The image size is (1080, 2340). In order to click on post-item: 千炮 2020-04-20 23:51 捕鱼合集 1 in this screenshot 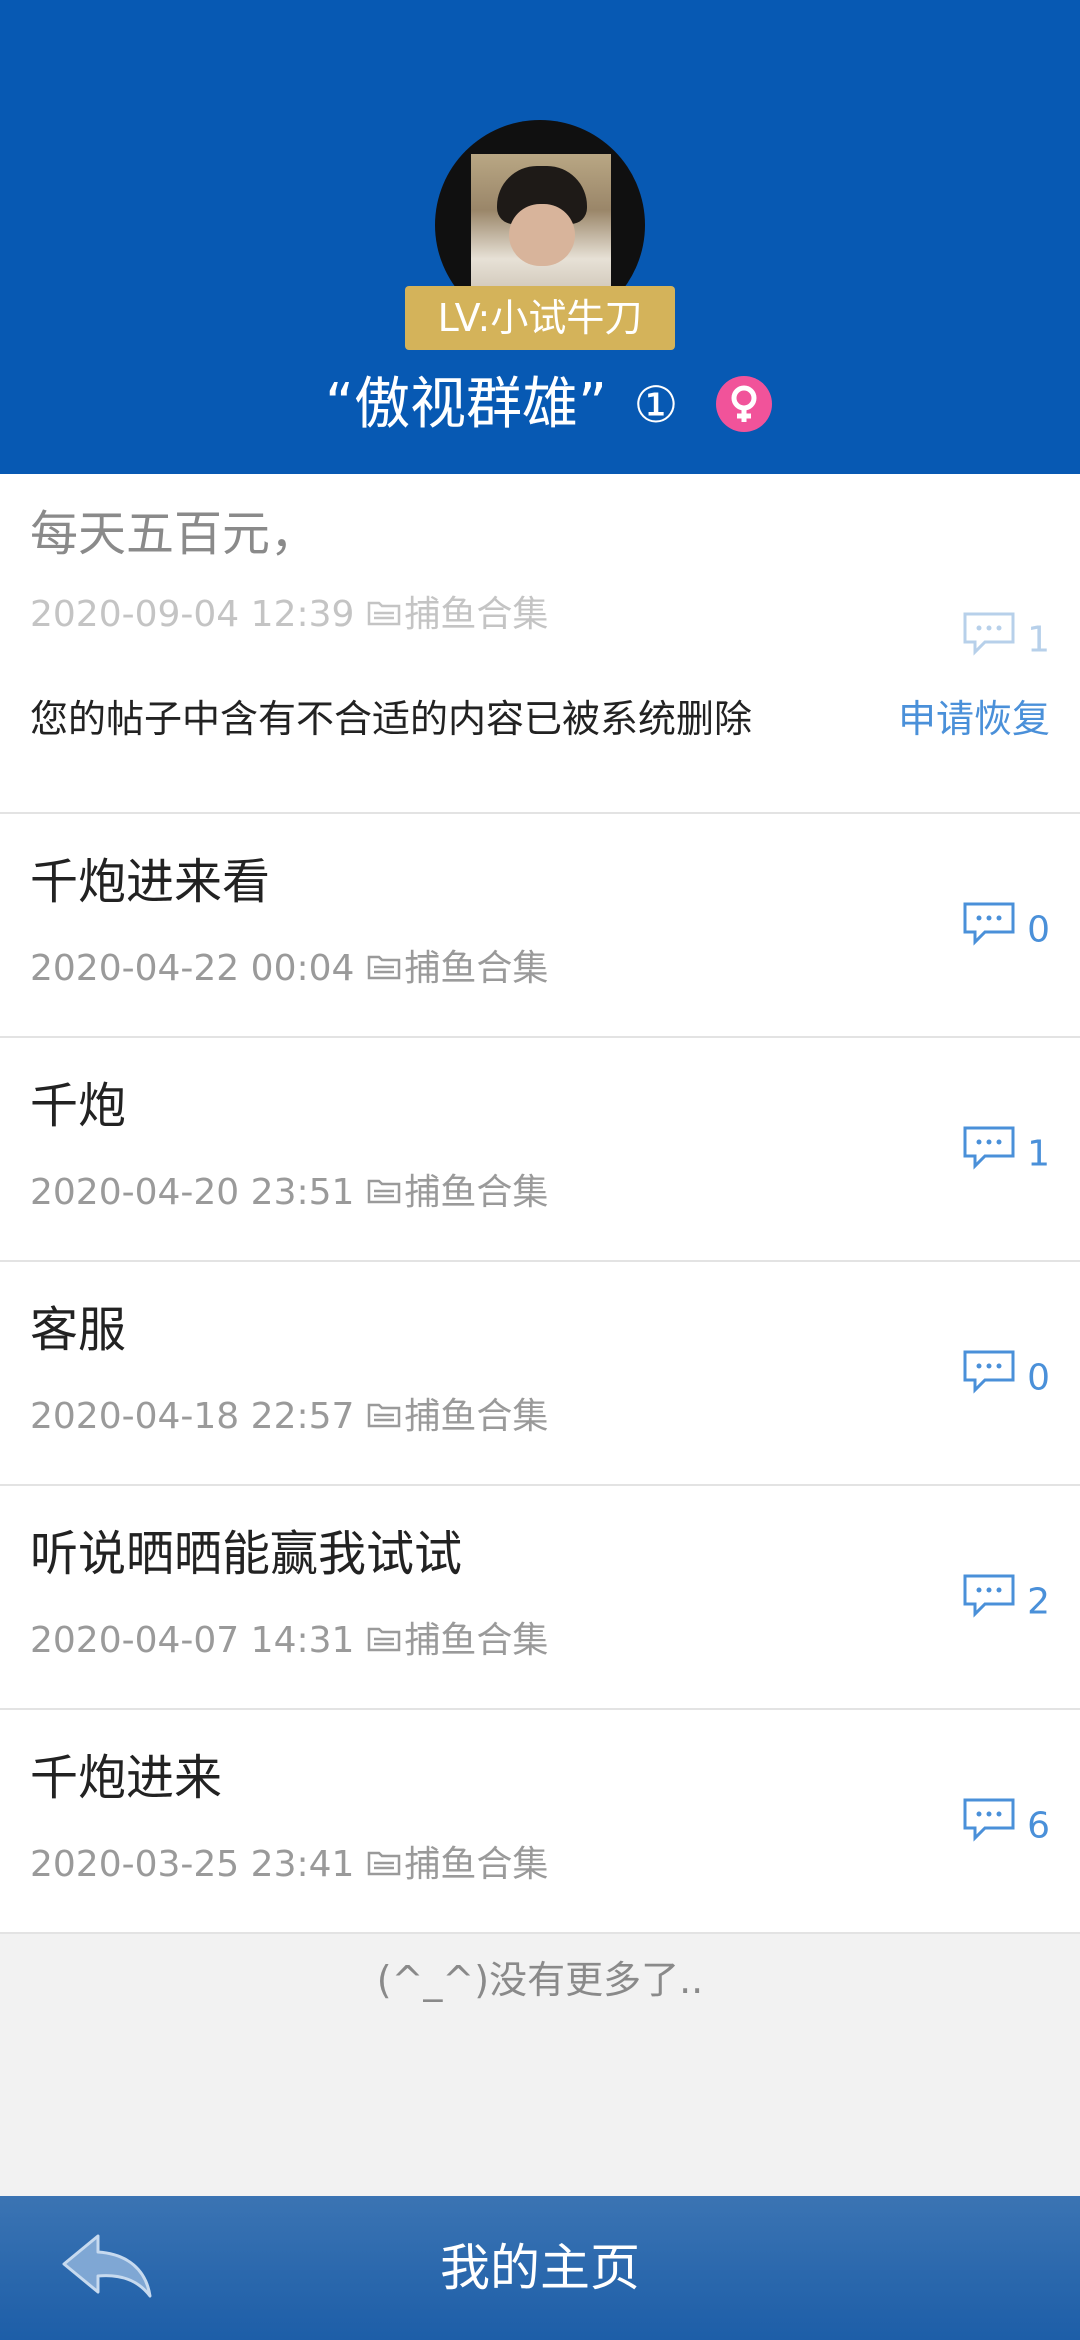, I will do `click(540, 1150)`.